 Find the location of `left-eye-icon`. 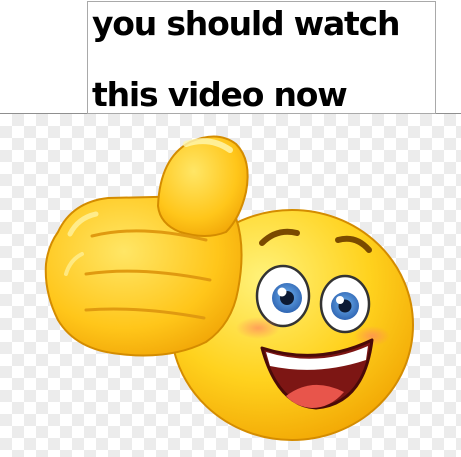

left-eye-icon is located at coordinates (283, 296).